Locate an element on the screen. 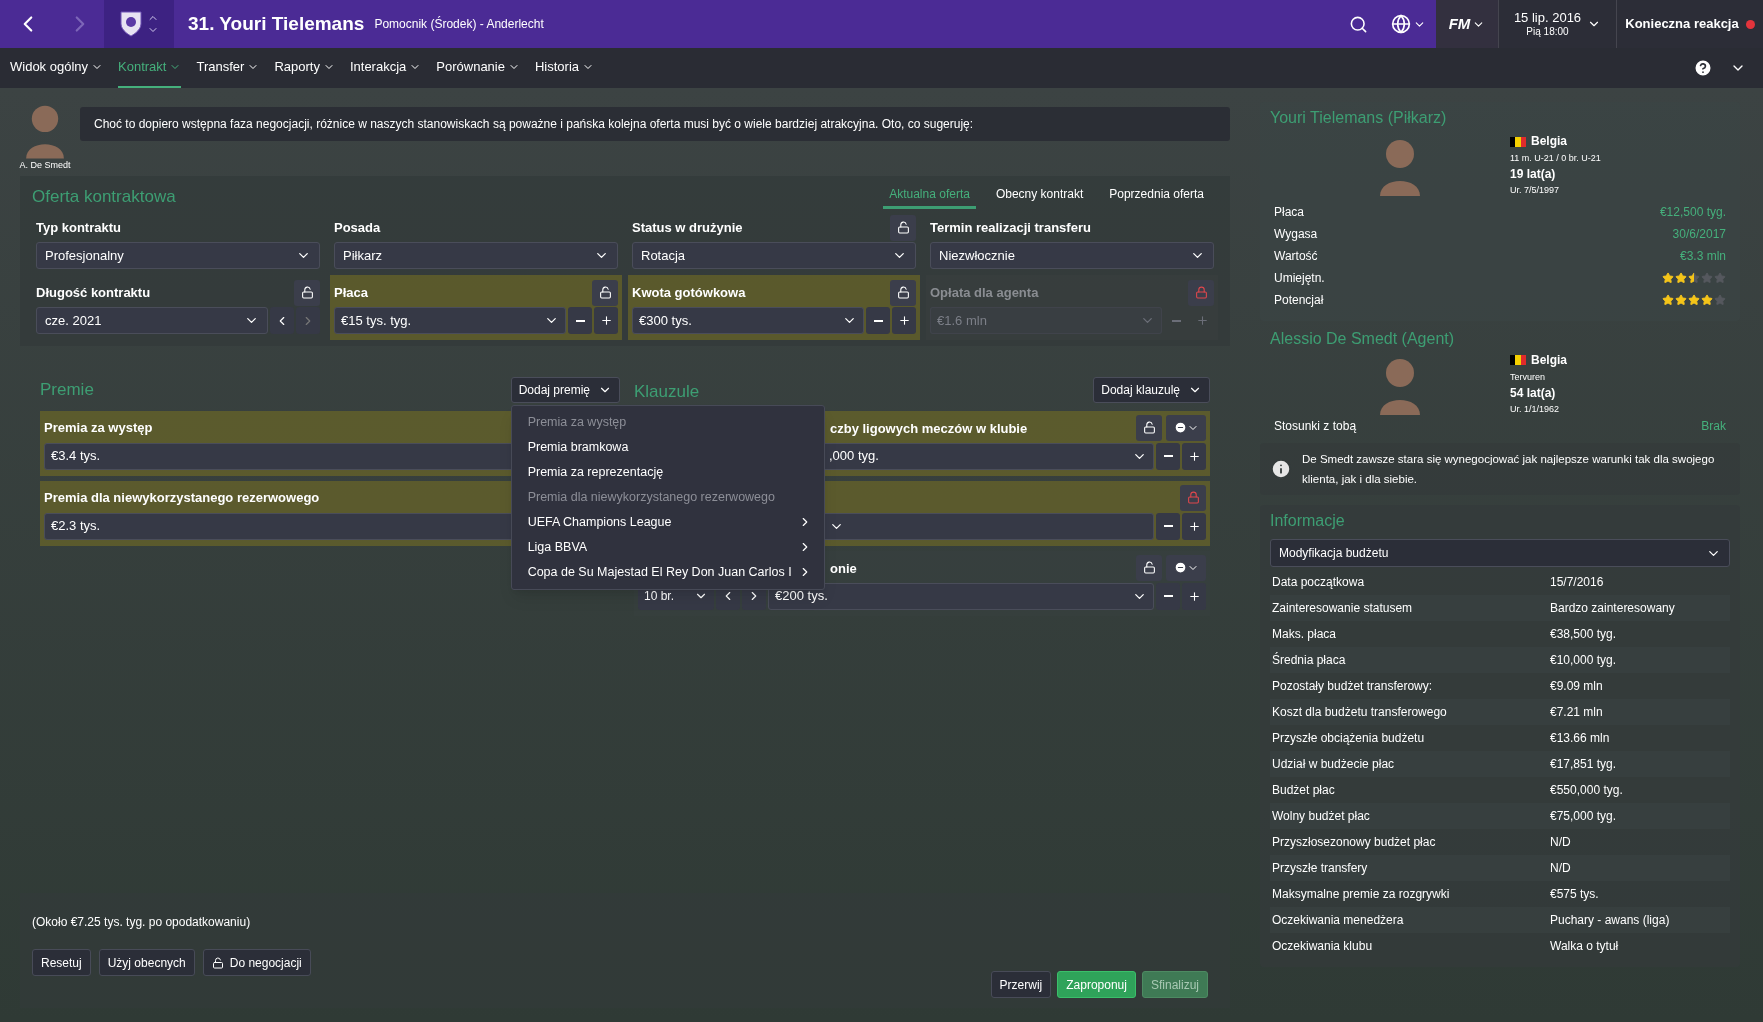  minus-icon is located at coordinates (1176, 320).